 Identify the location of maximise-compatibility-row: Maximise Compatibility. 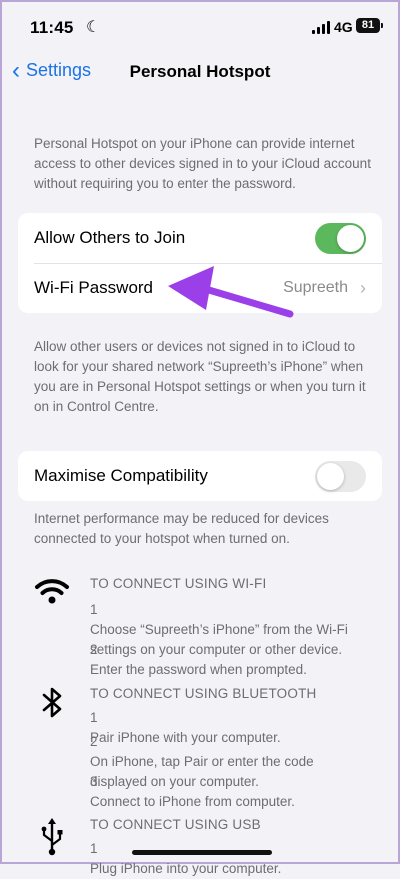
(200, 476).